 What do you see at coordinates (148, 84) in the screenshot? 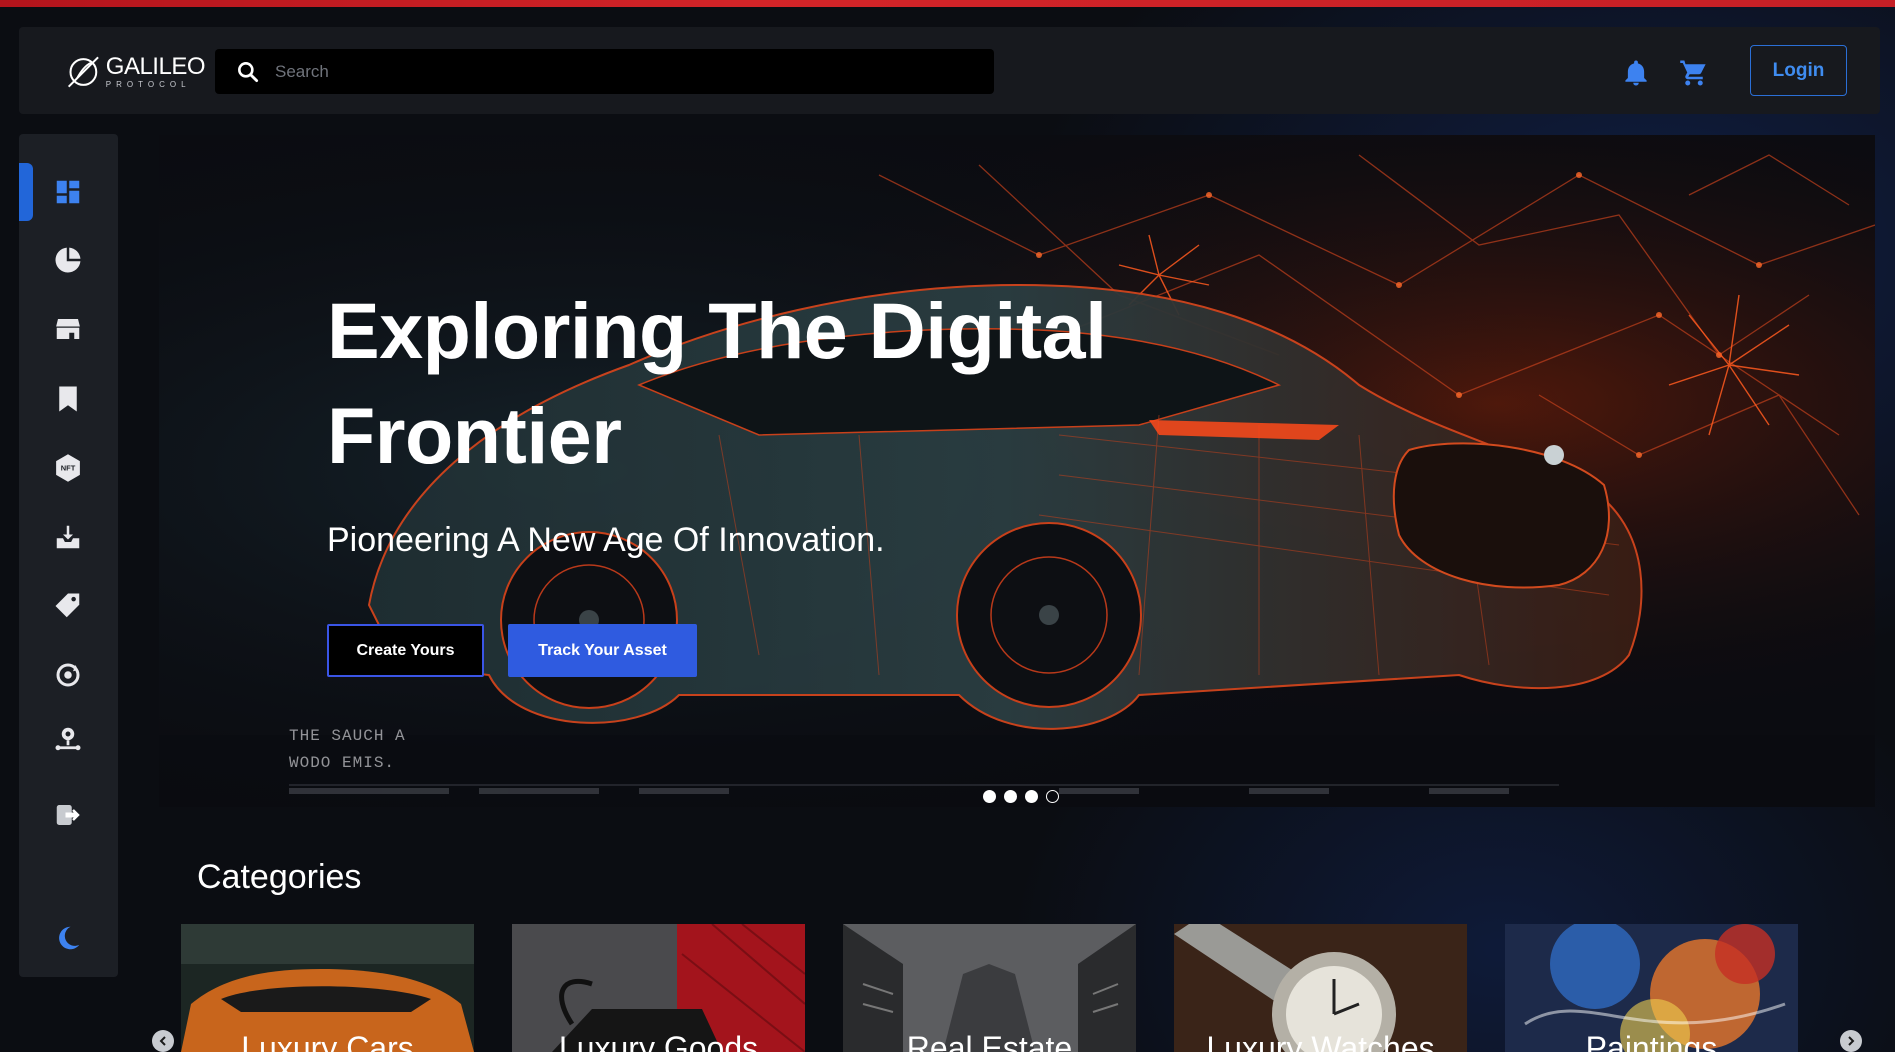
I see `logo-tagline: PROTOCOL` at bounding box center [148, 84].